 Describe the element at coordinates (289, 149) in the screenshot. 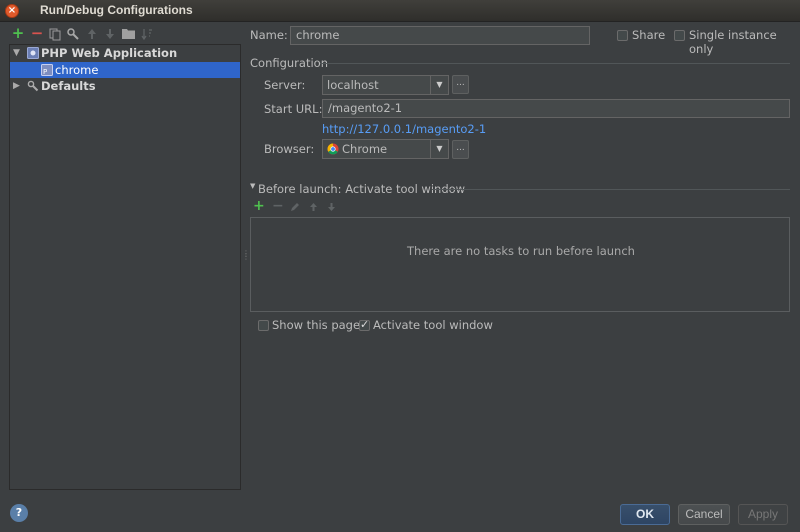

I see `browser-label: Browser:` at that location.